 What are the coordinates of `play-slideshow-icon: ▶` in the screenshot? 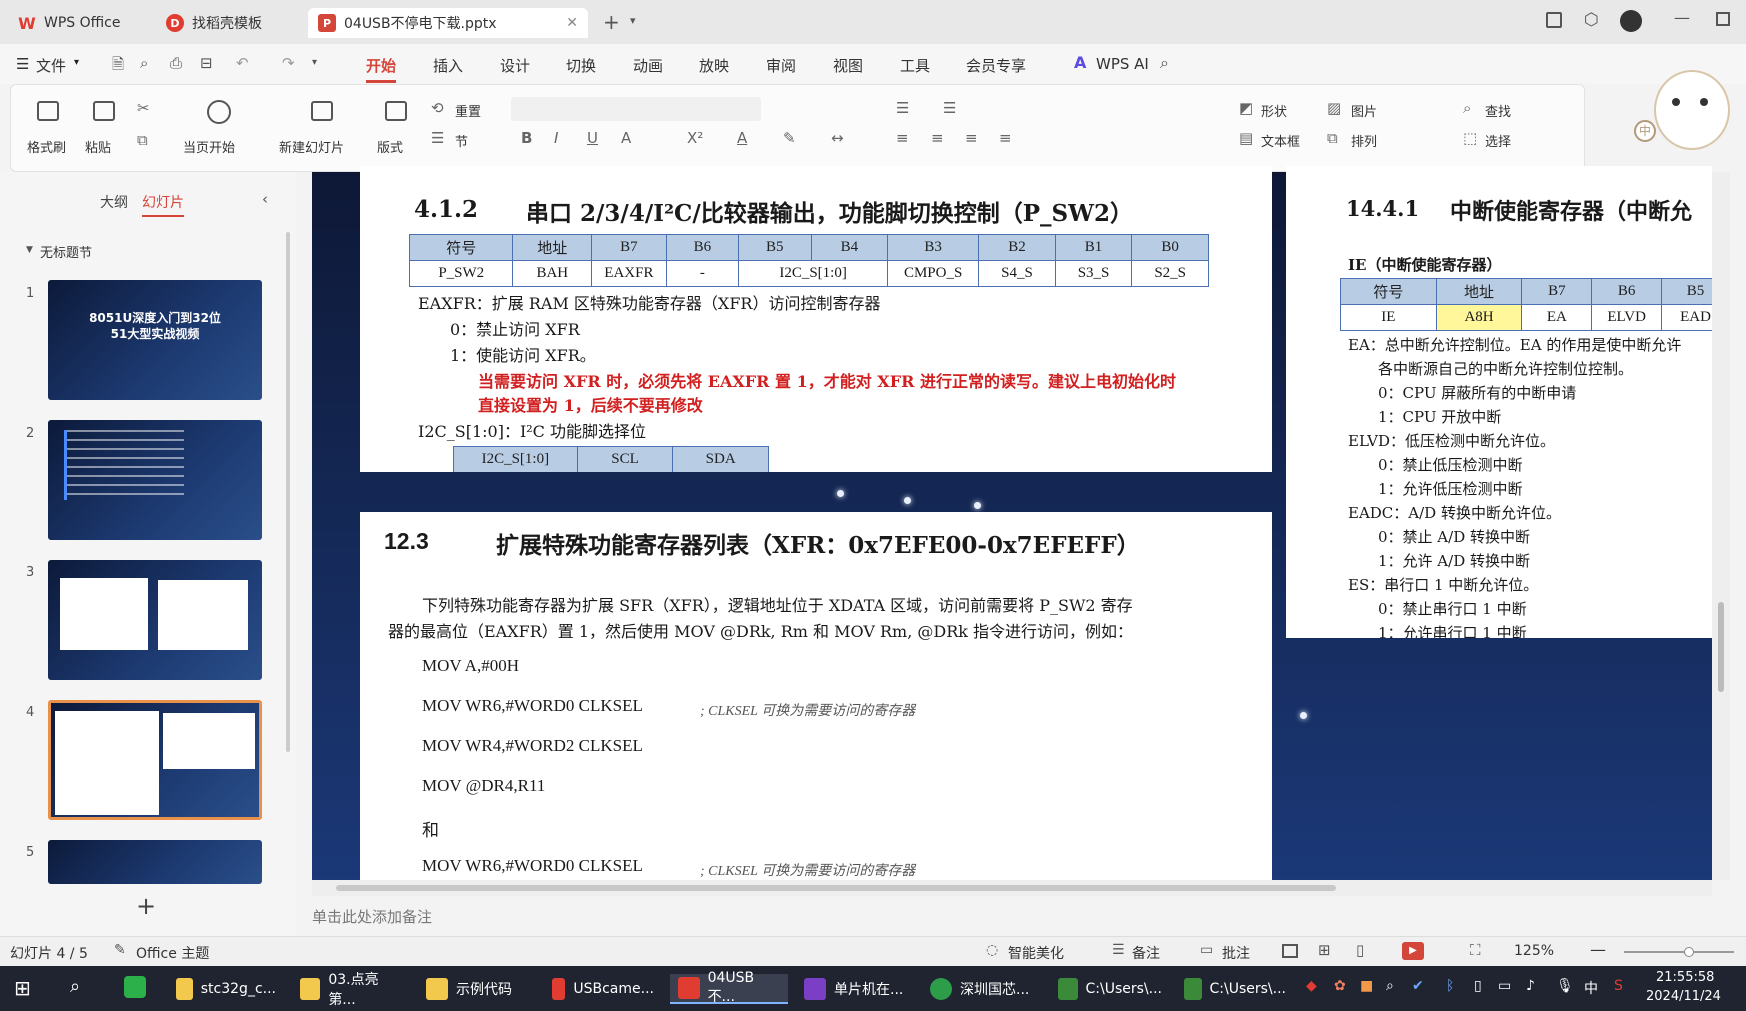 It's located at (1413, 951).